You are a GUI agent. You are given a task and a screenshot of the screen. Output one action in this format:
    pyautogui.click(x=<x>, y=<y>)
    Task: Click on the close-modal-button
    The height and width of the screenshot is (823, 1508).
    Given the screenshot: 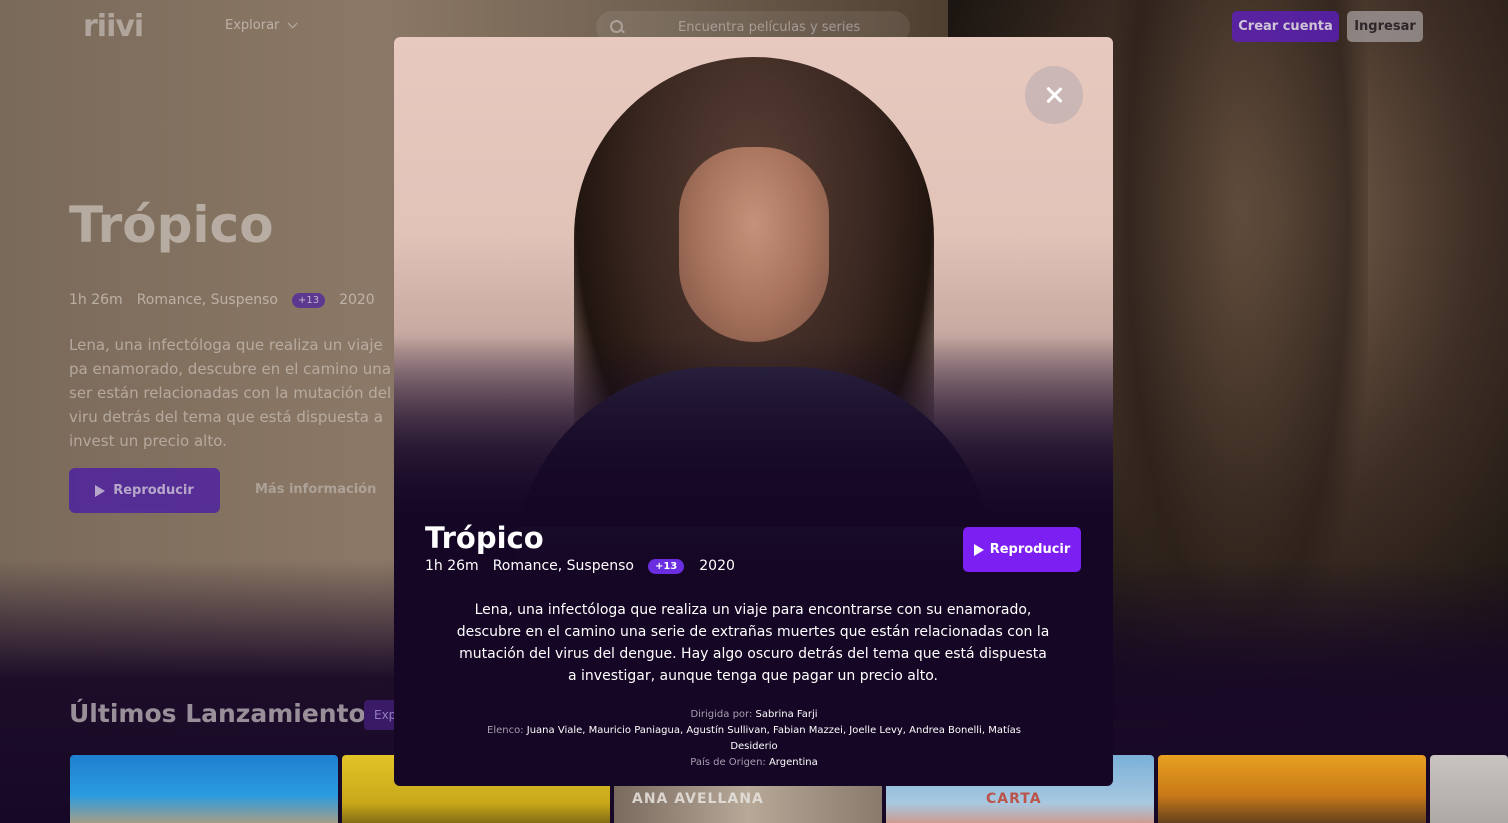 What is the action you would take?
    pyautogui.click(x=1054, y=95)
    